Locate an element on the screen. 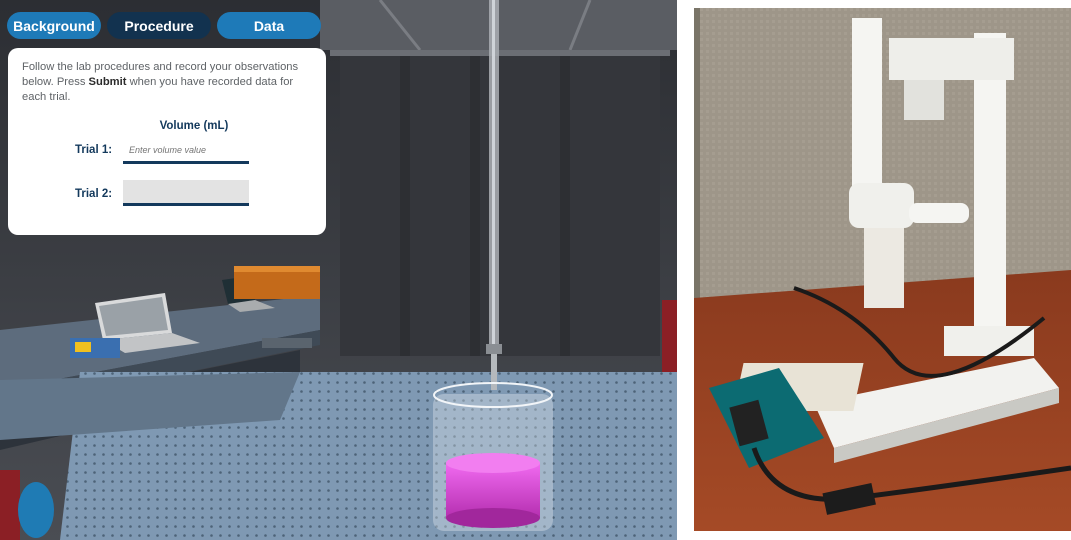 The height and width of the screenshot is (540, 1071). tab-background: Background is located at coordinates (54, 25).